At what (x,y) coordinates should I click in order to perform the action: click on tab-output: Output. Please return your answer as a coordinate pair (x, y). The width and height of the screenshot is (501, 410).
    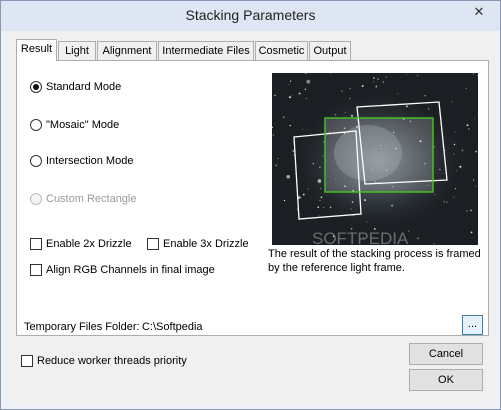
    Looking at the image, I should click on (330, 50).